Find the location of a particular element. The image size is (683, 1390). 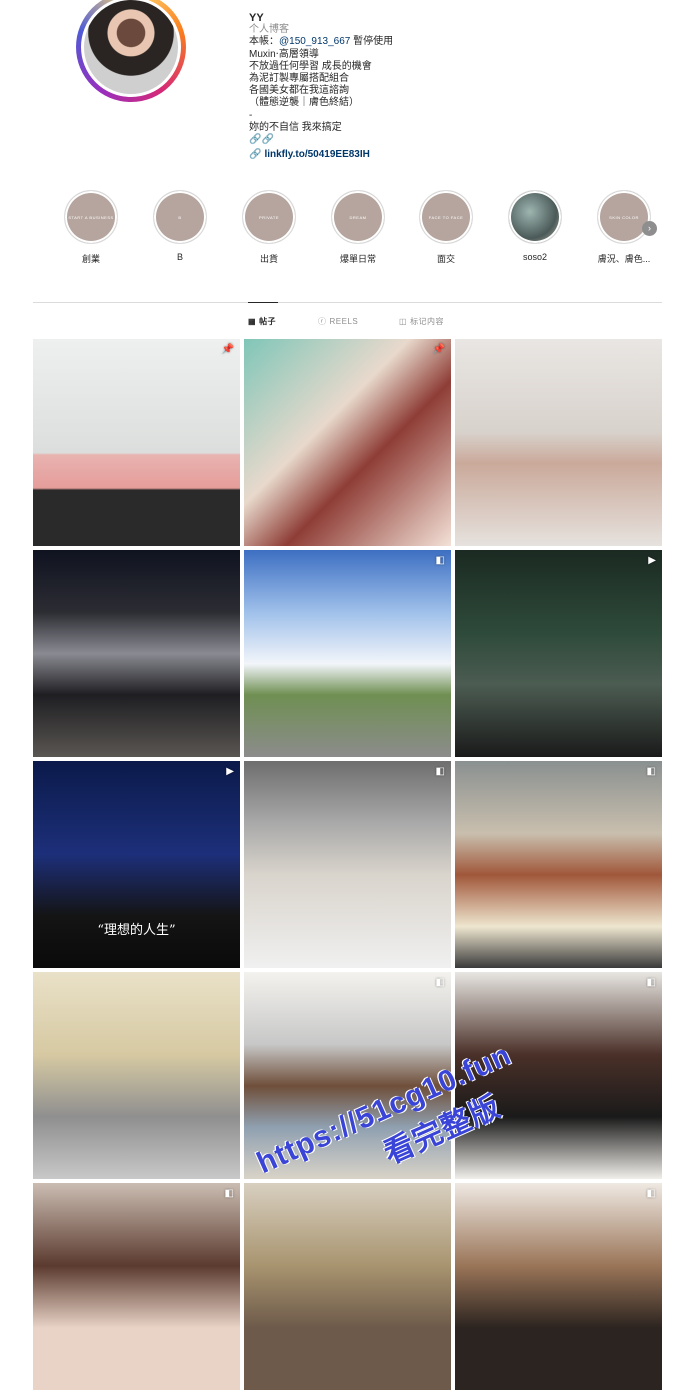

highlight-cover-text: DREAM is located at coordinates (358, 217).